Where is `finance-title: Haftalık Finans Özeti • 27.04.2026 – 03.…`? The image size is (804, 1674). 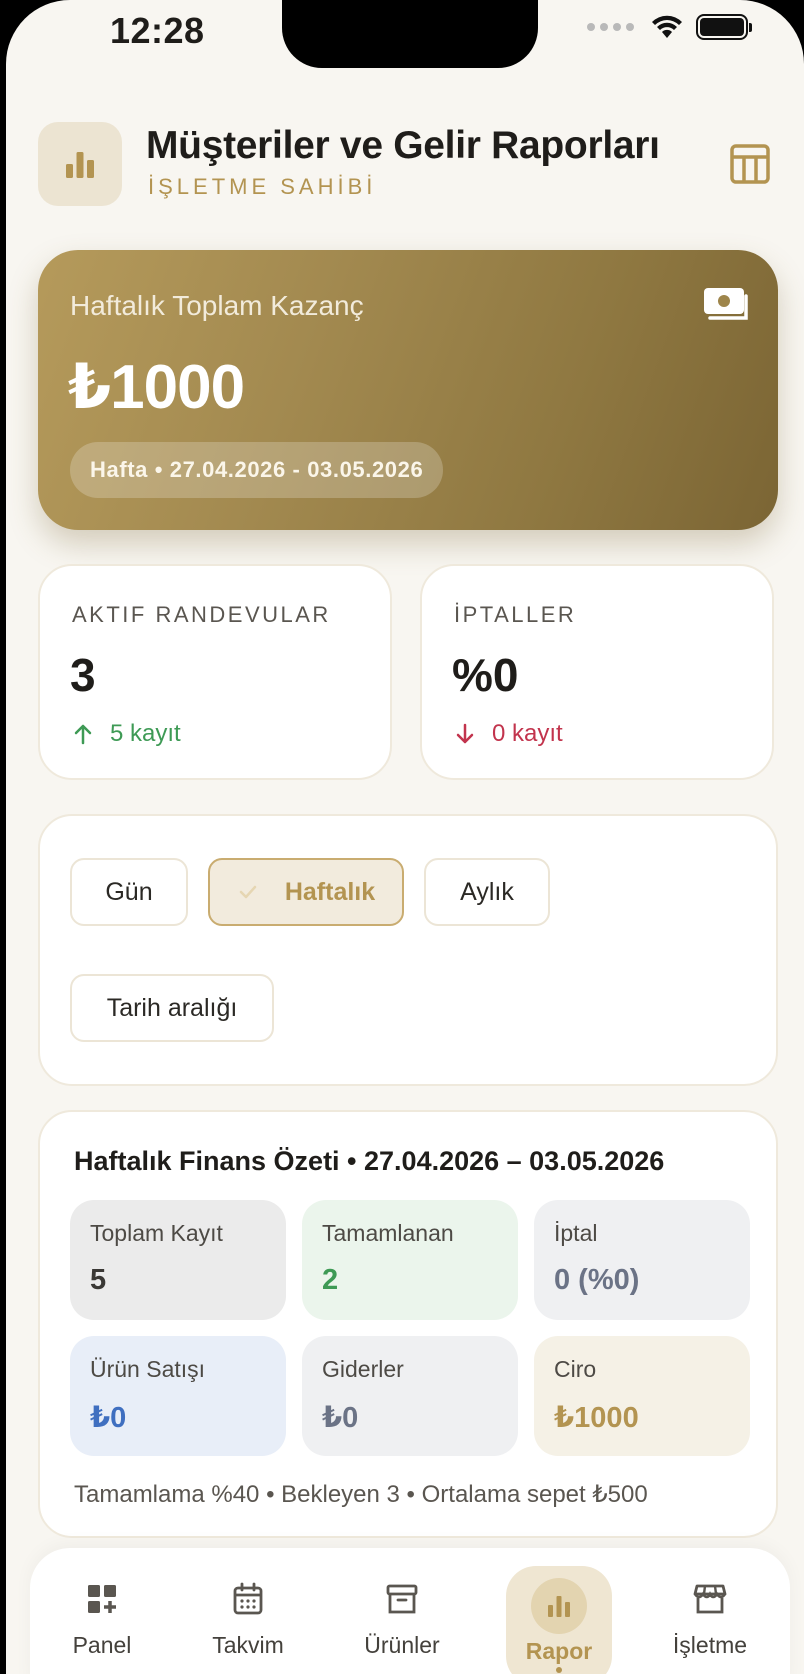 finance-title: Haftalık Finans Özeti • 27.04.2026 – 03.… is located at coordinates (369, 1161).